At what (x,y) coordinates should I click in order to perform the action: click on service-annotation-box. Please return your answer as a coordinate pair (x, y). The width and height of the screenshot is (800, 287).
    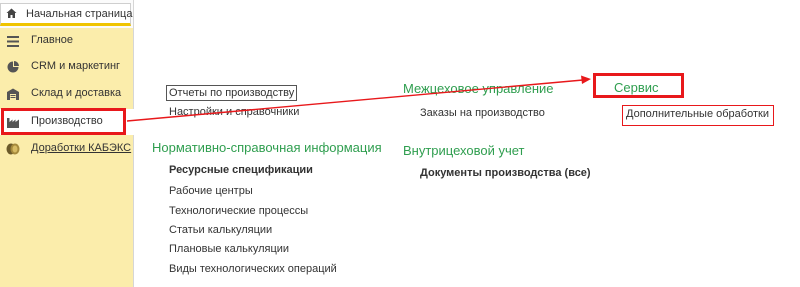
    Looking at the image, I should click on (638, 85).